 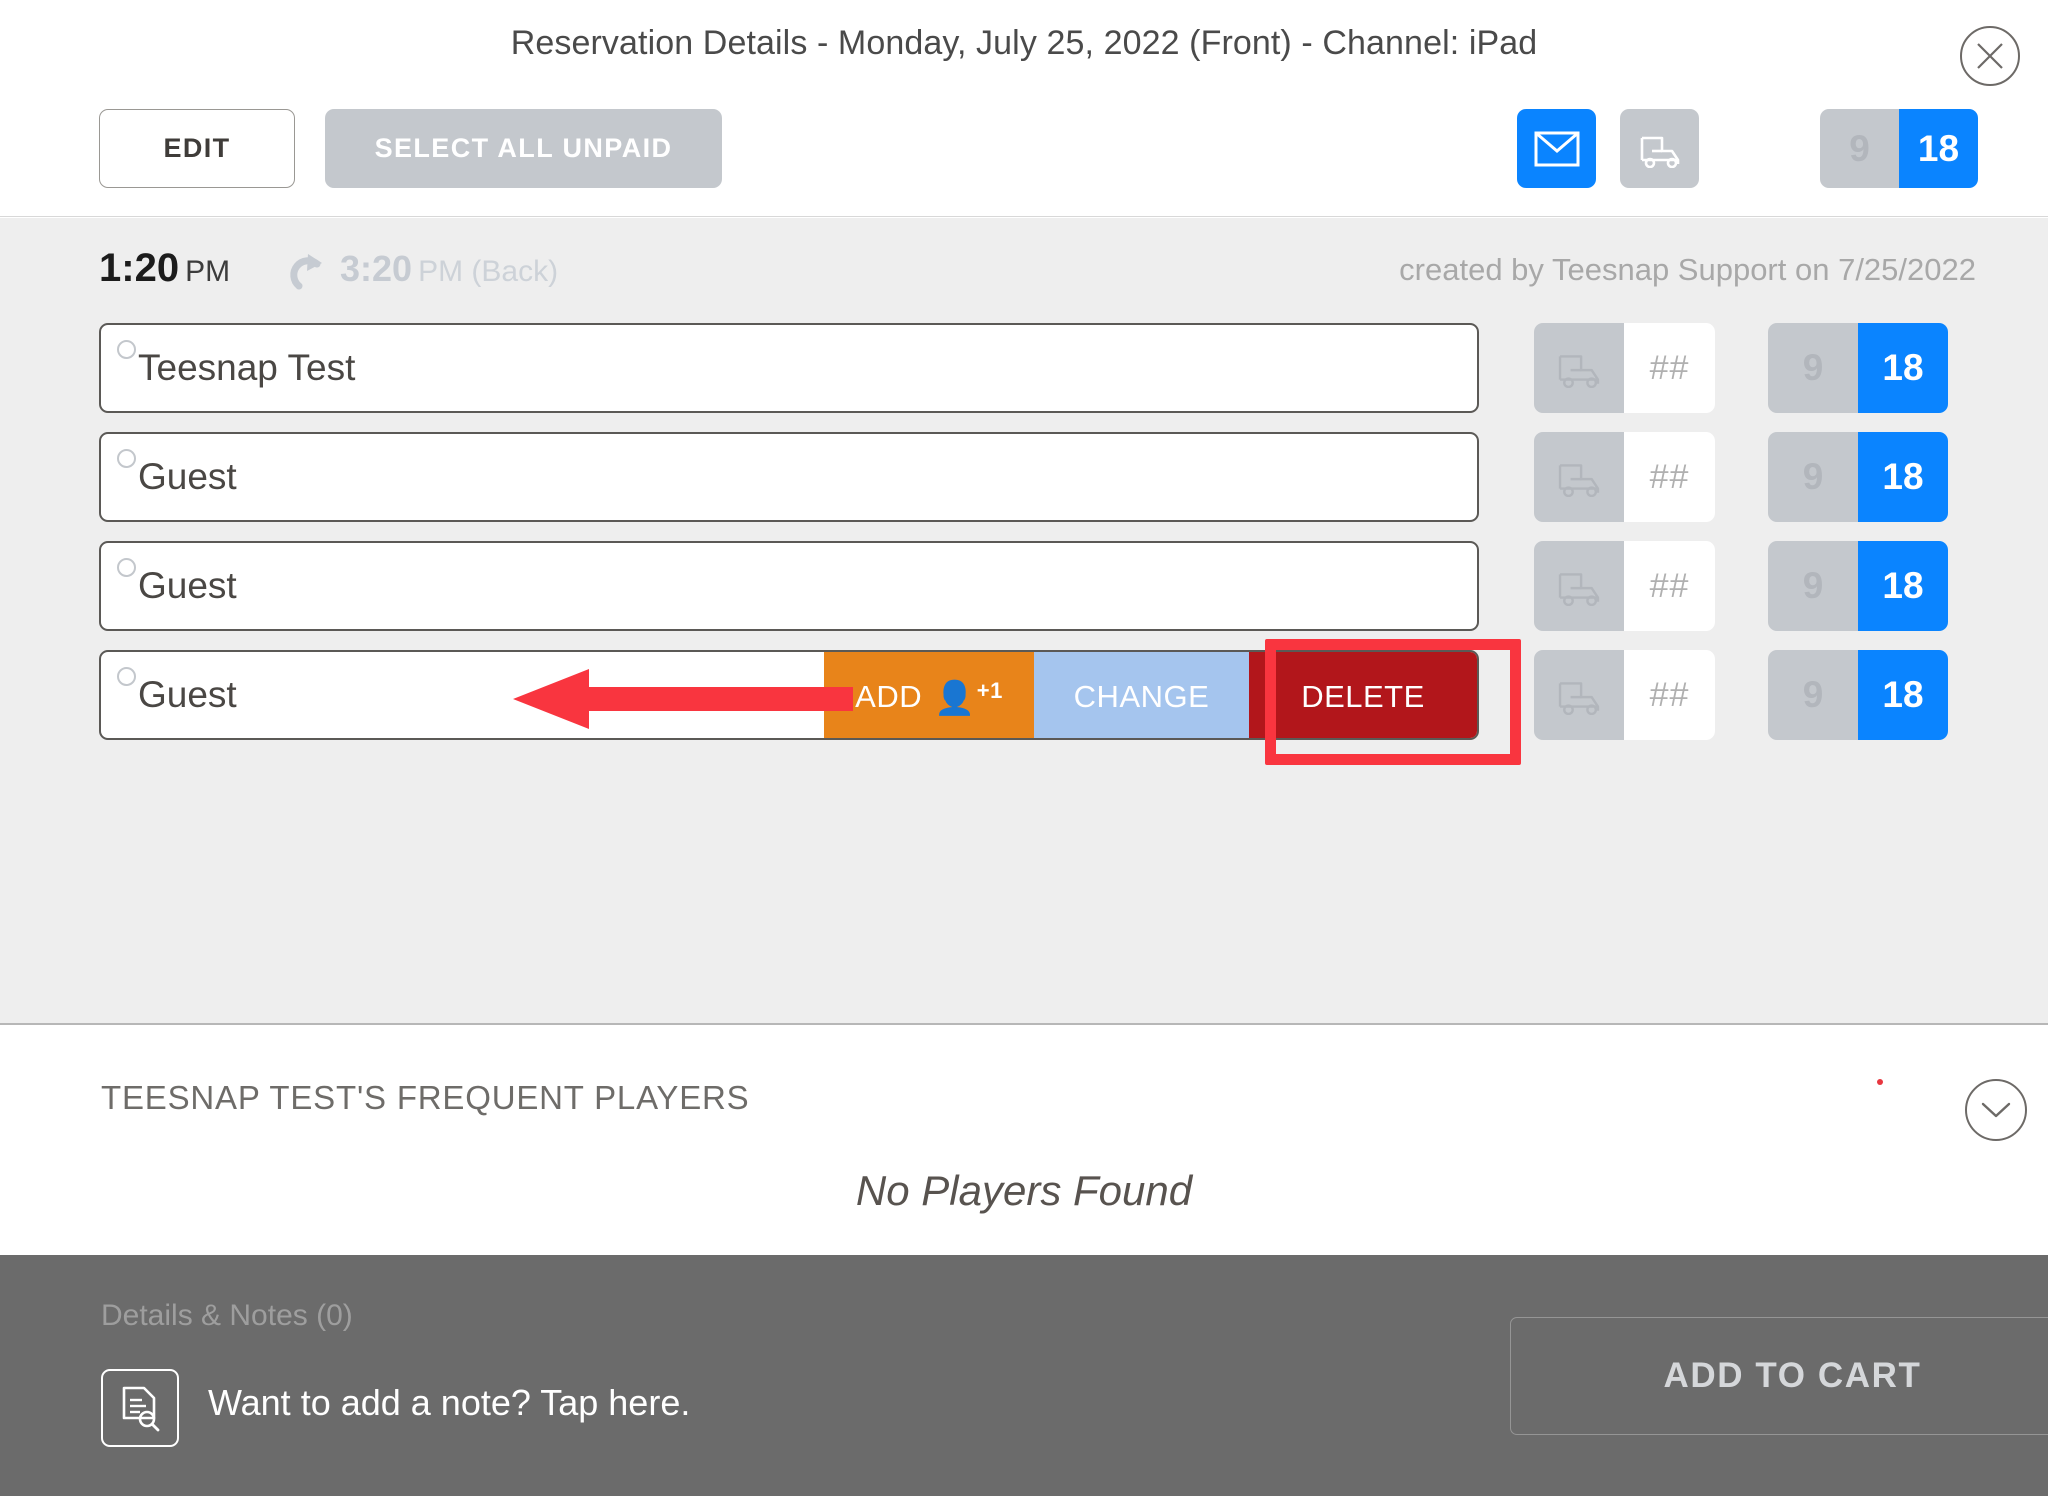 I want to click on holes-9-option: 9, so click(x=1859, y=148).